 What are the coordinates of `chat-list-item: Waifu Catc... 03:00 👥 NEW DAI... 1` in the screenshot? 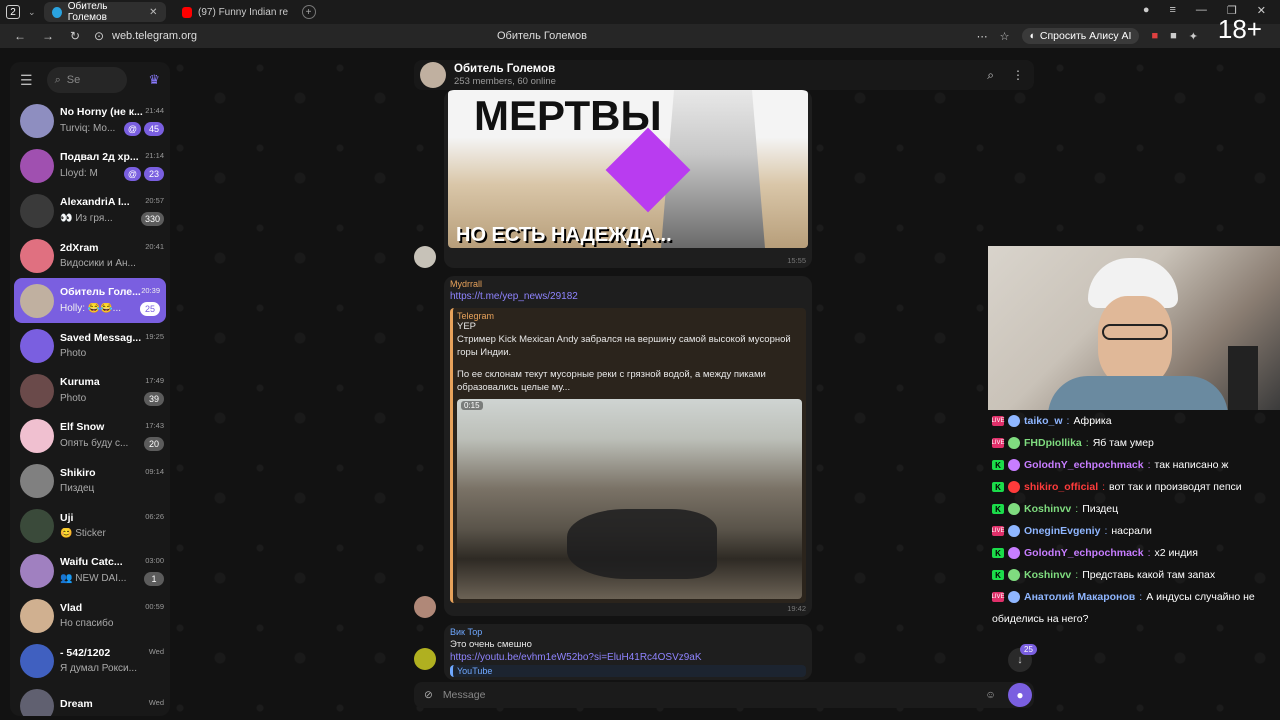 It's located at (90, 570).